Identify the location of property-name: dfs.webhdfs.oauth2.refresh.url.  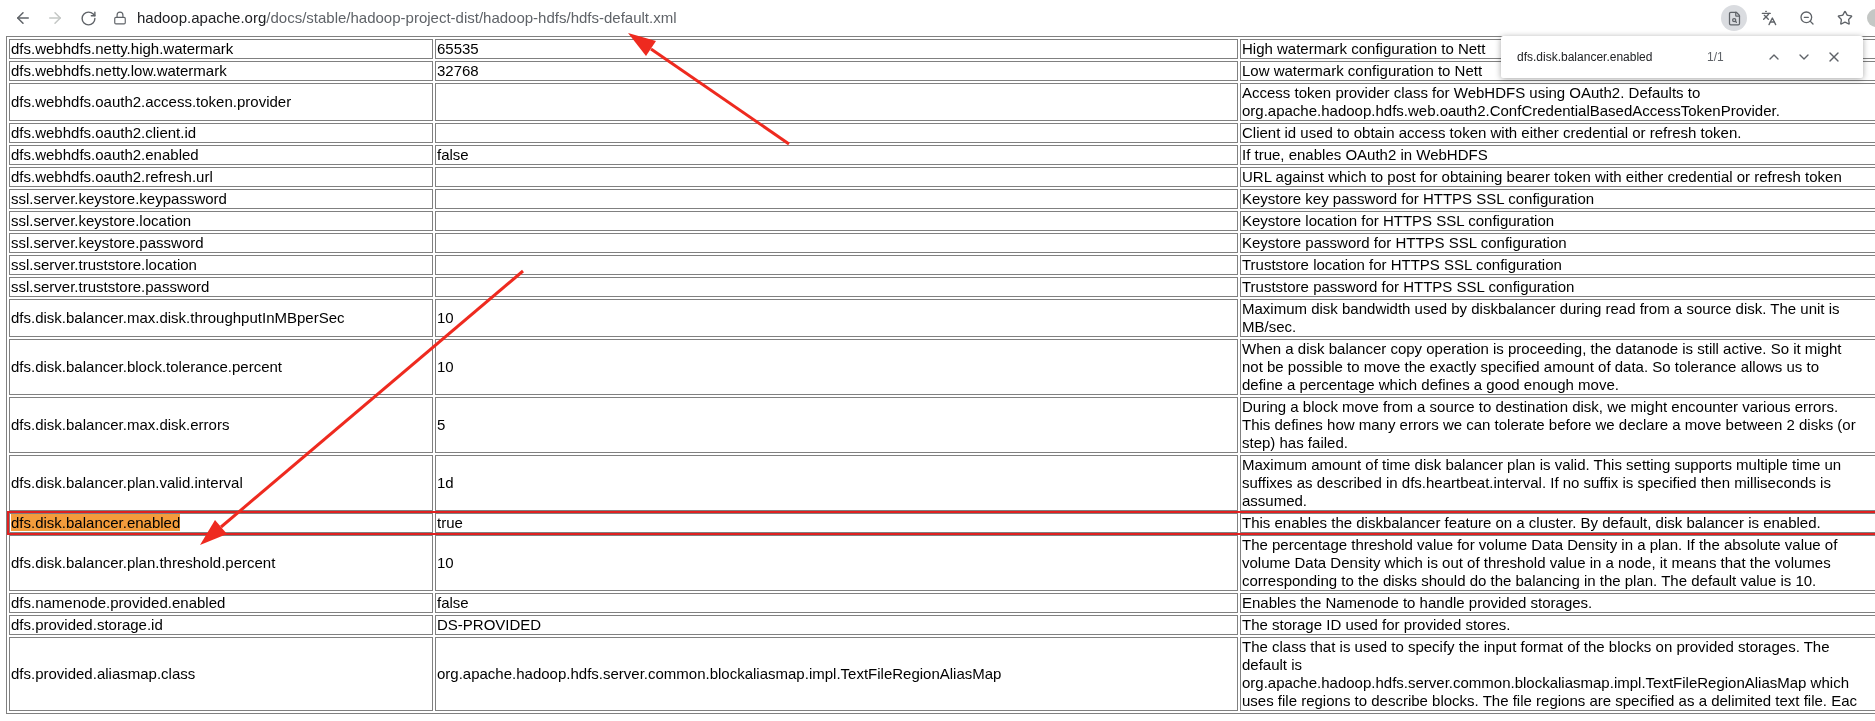
(112, 176).